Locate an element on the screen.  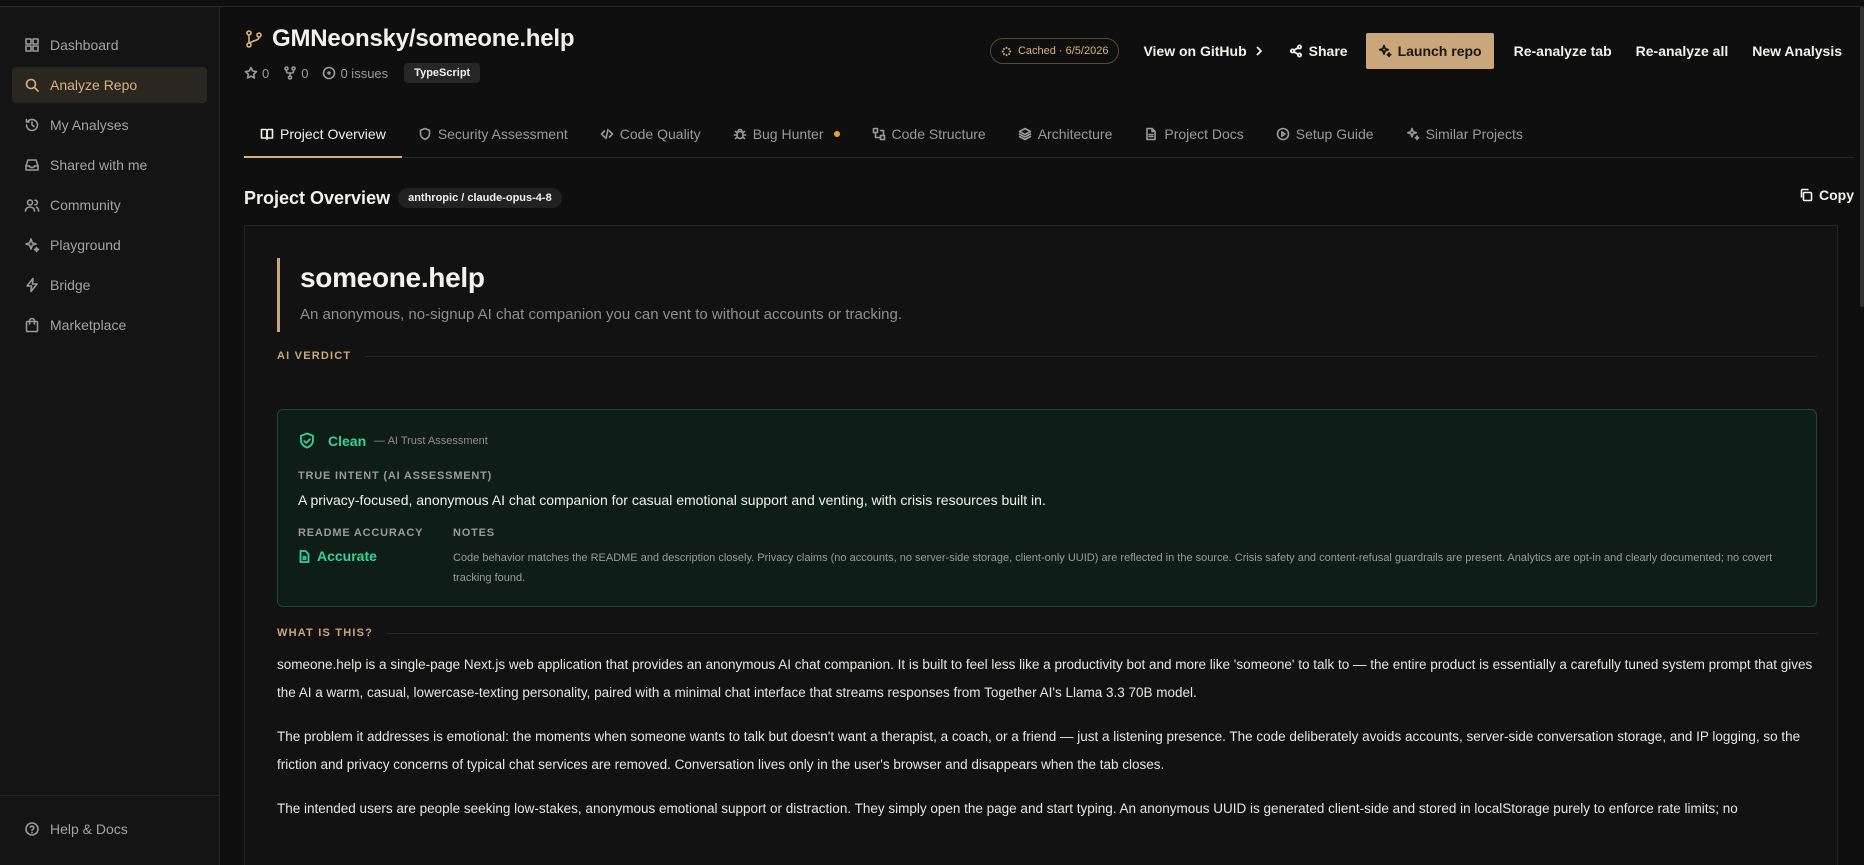
sidebar-footer: Help & Docs is located at coordinates (109, 830).